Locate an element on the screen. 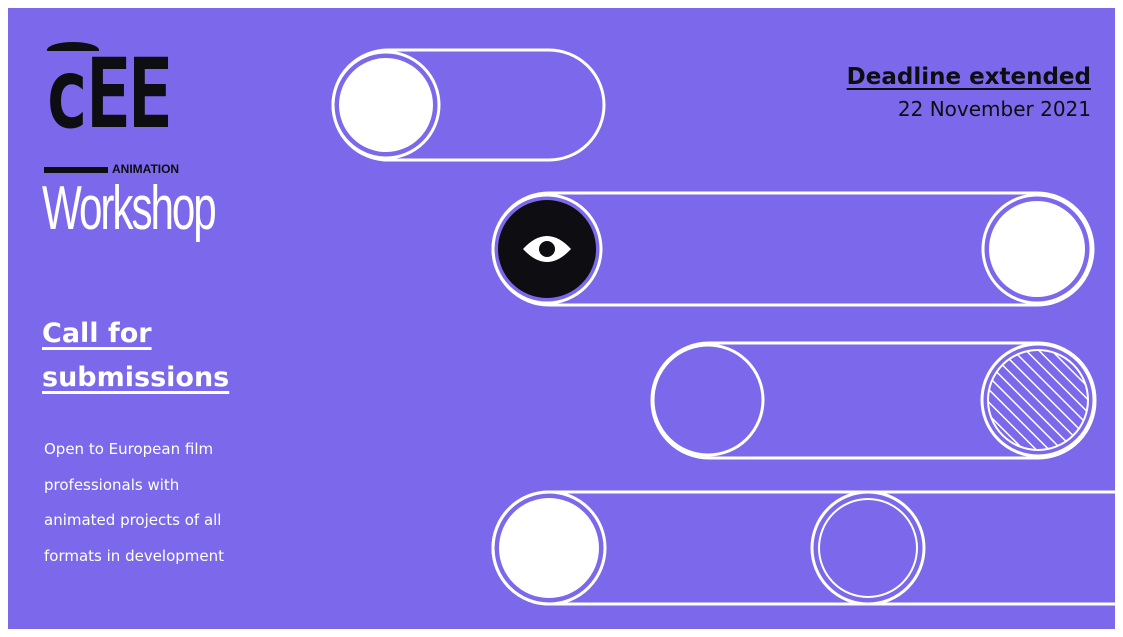 The height and width of the screenshot is (637, 1123). toggle-knob-4b is located at coordinates (868, 548).